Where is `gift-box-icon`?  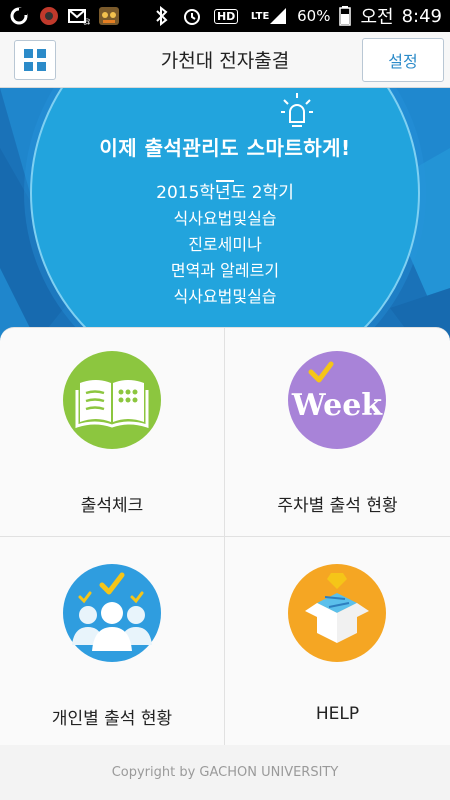
gift-box-icon is located at coordinates (337, 613).